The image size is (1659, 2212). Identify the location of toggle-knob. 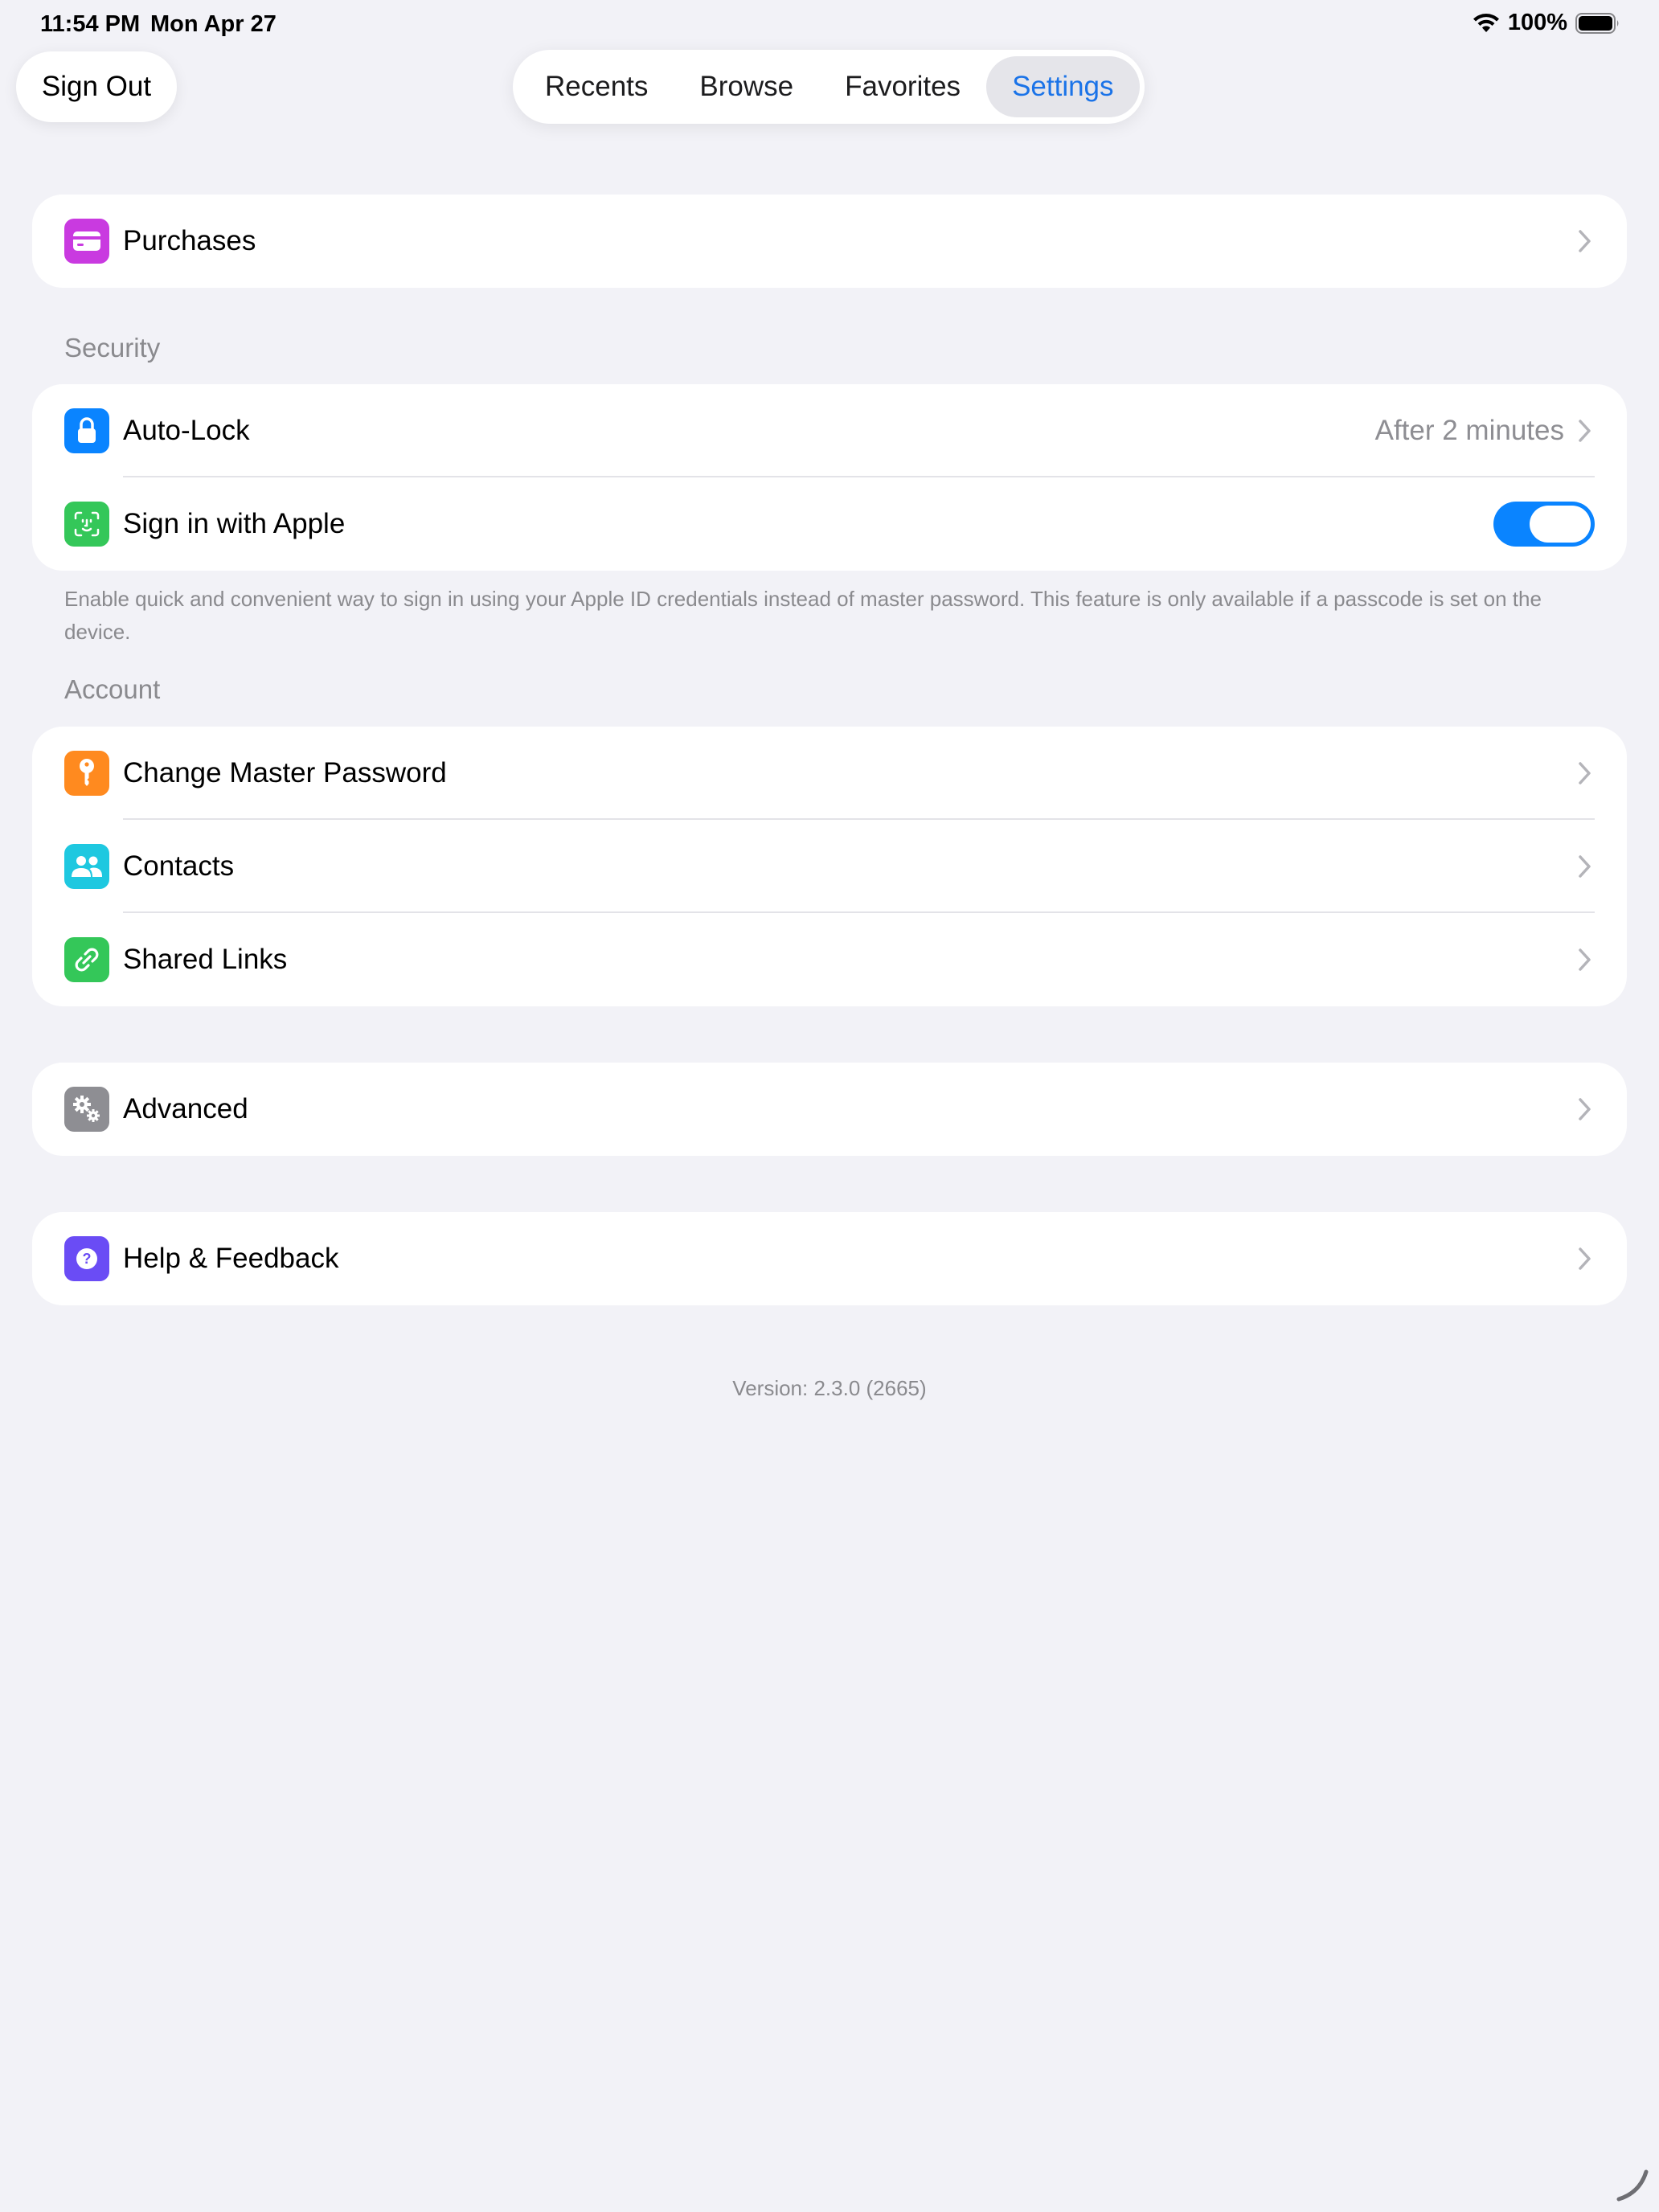
(1560, 524).